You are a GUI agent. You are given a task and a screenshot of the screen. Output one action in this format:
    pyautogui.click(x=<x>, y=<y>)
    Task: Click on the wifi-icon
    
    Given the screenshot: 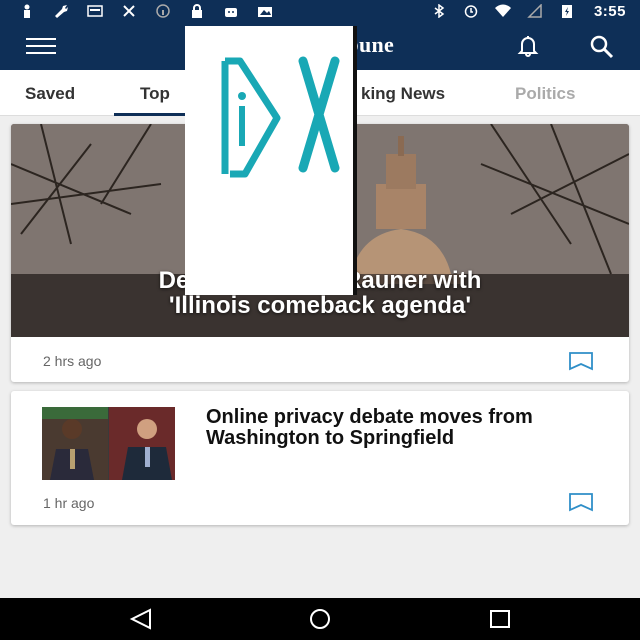 What is the action you would take?
    pyautogui.click(x=503, y=11)
    